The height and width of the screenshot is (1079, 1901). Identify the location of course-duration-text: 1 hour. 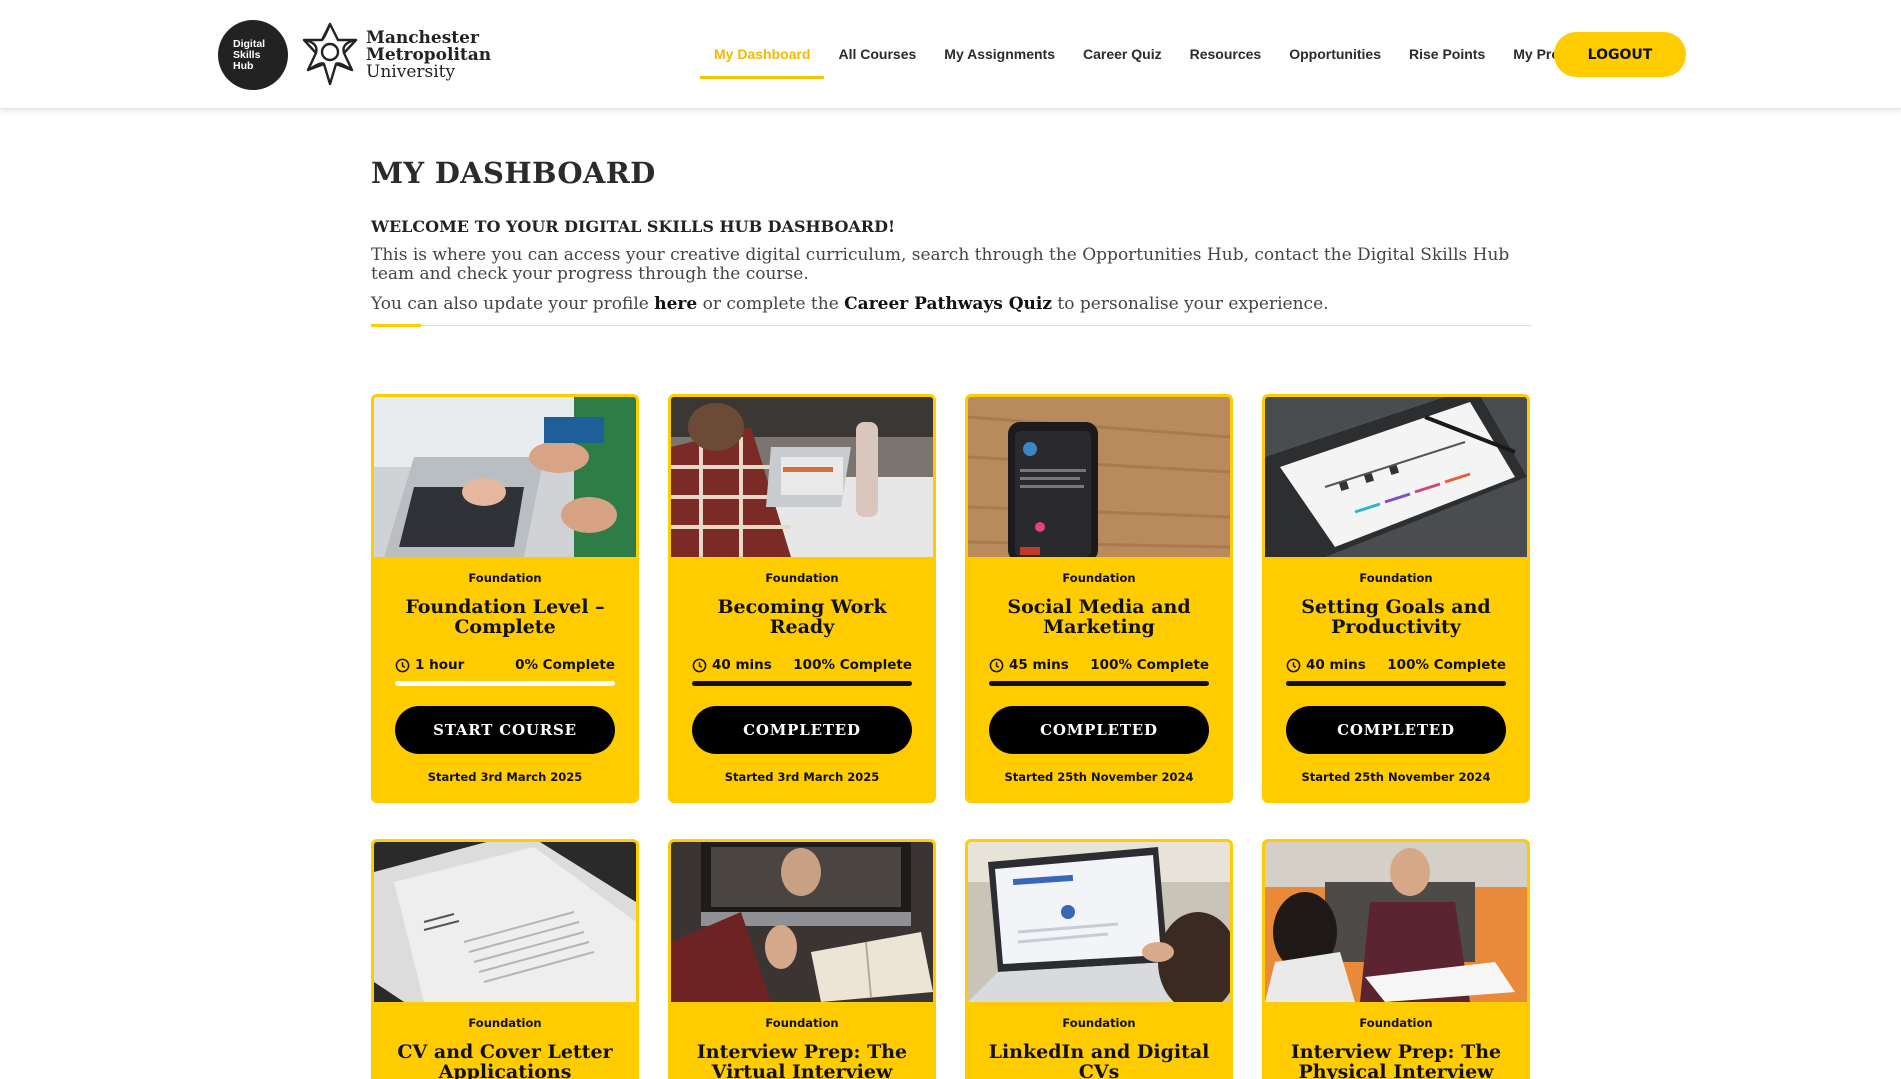
(440, 665).